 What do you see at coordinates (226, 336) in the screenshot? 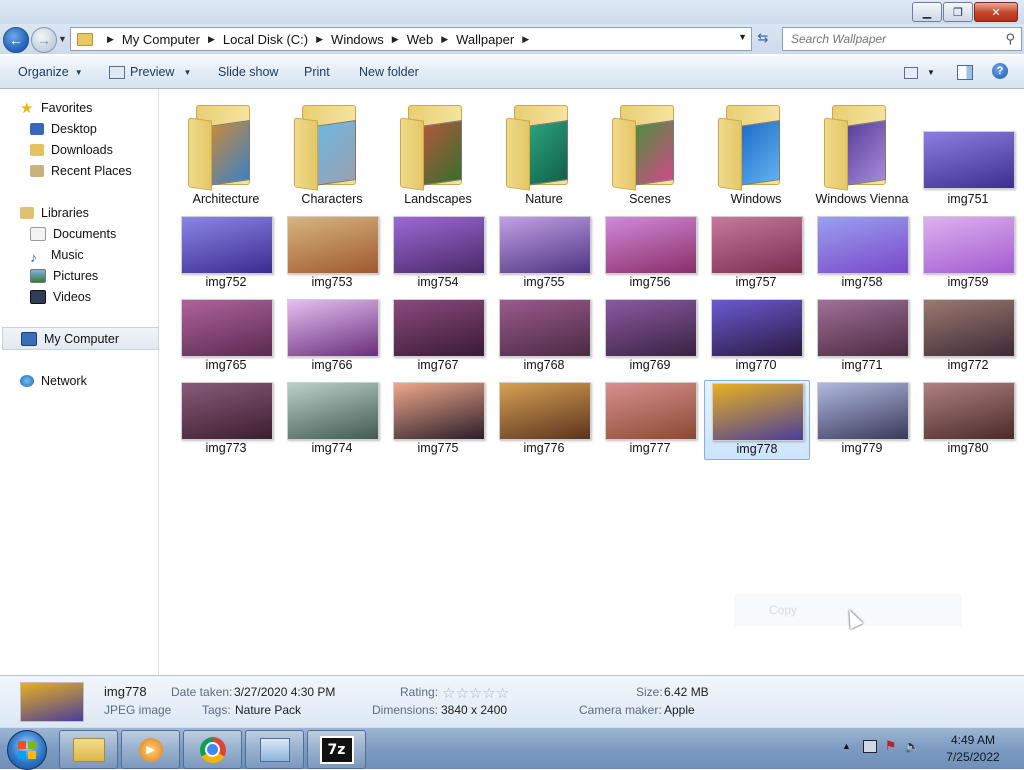
I see `image-item: img765` at bounding box center [226, 336].